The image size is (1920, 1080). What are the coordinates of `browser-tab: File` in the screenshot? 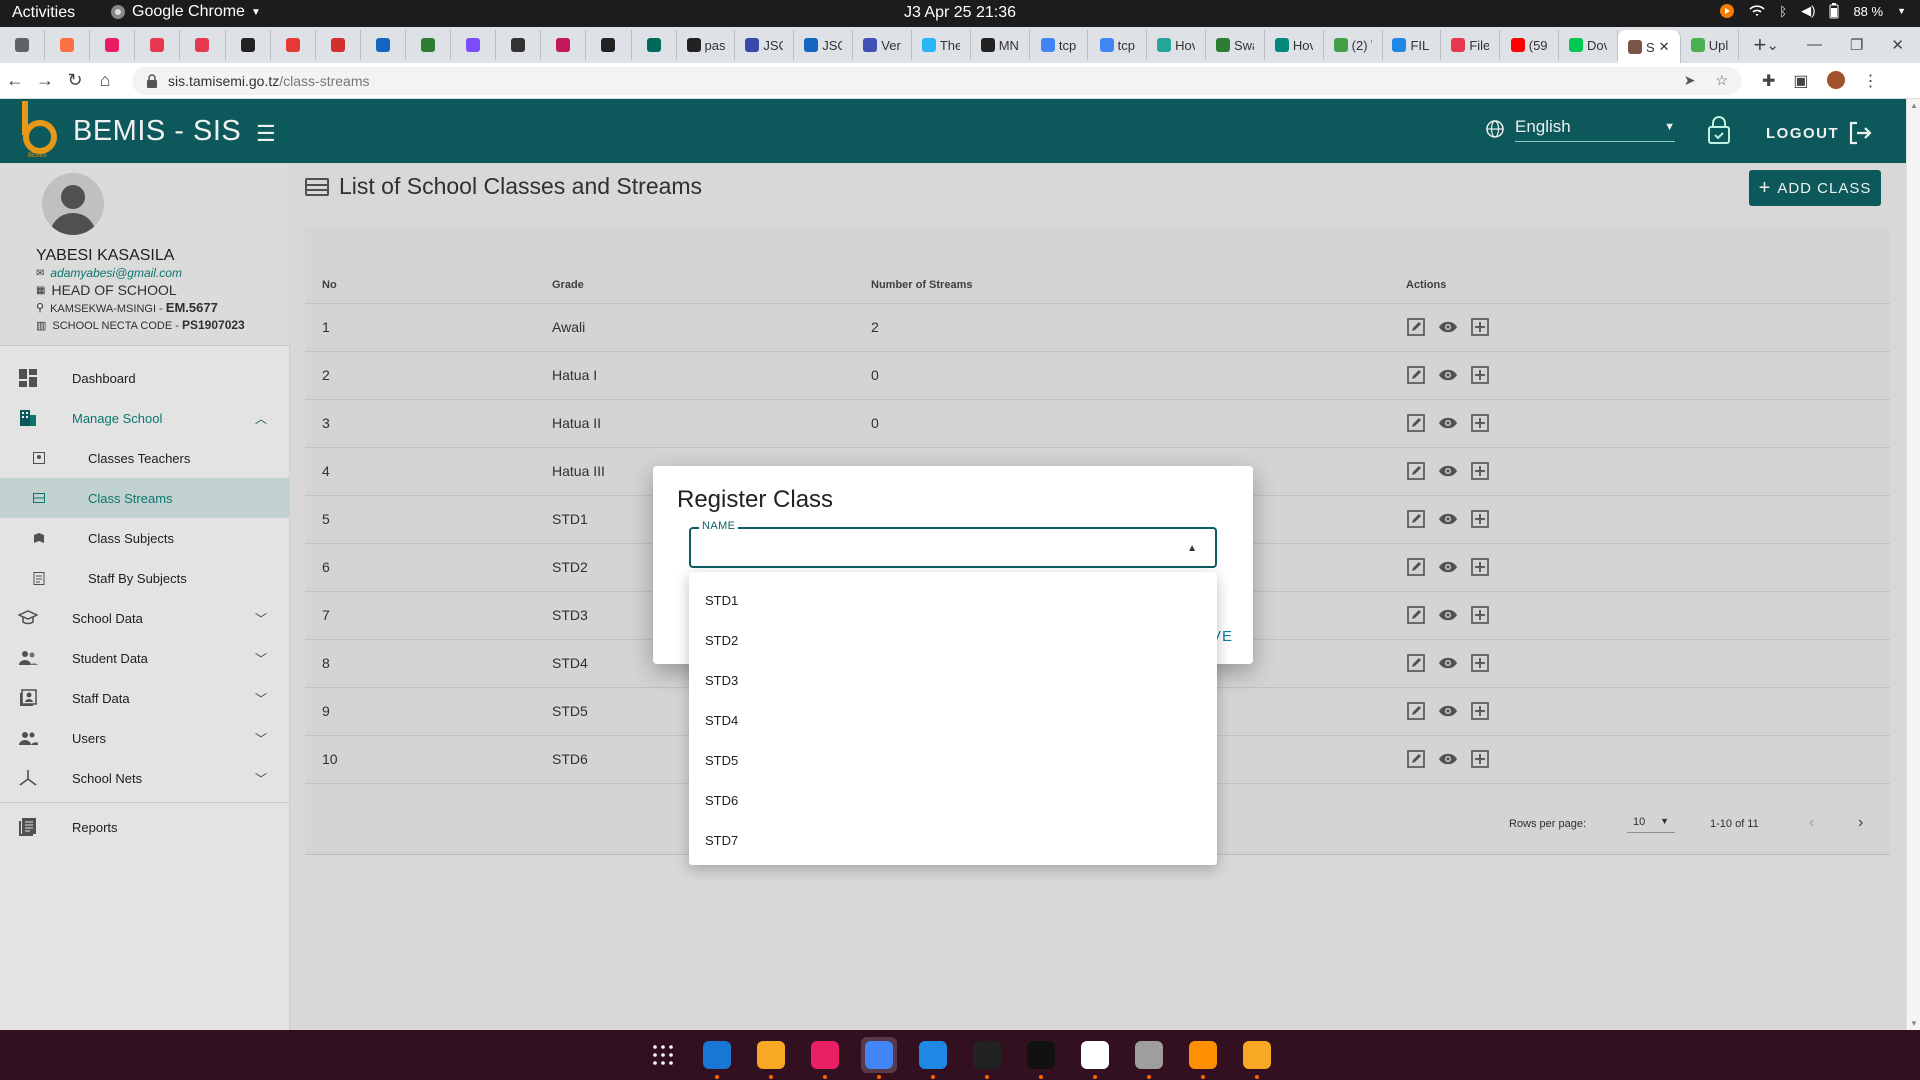 It's located at (1471, 45).